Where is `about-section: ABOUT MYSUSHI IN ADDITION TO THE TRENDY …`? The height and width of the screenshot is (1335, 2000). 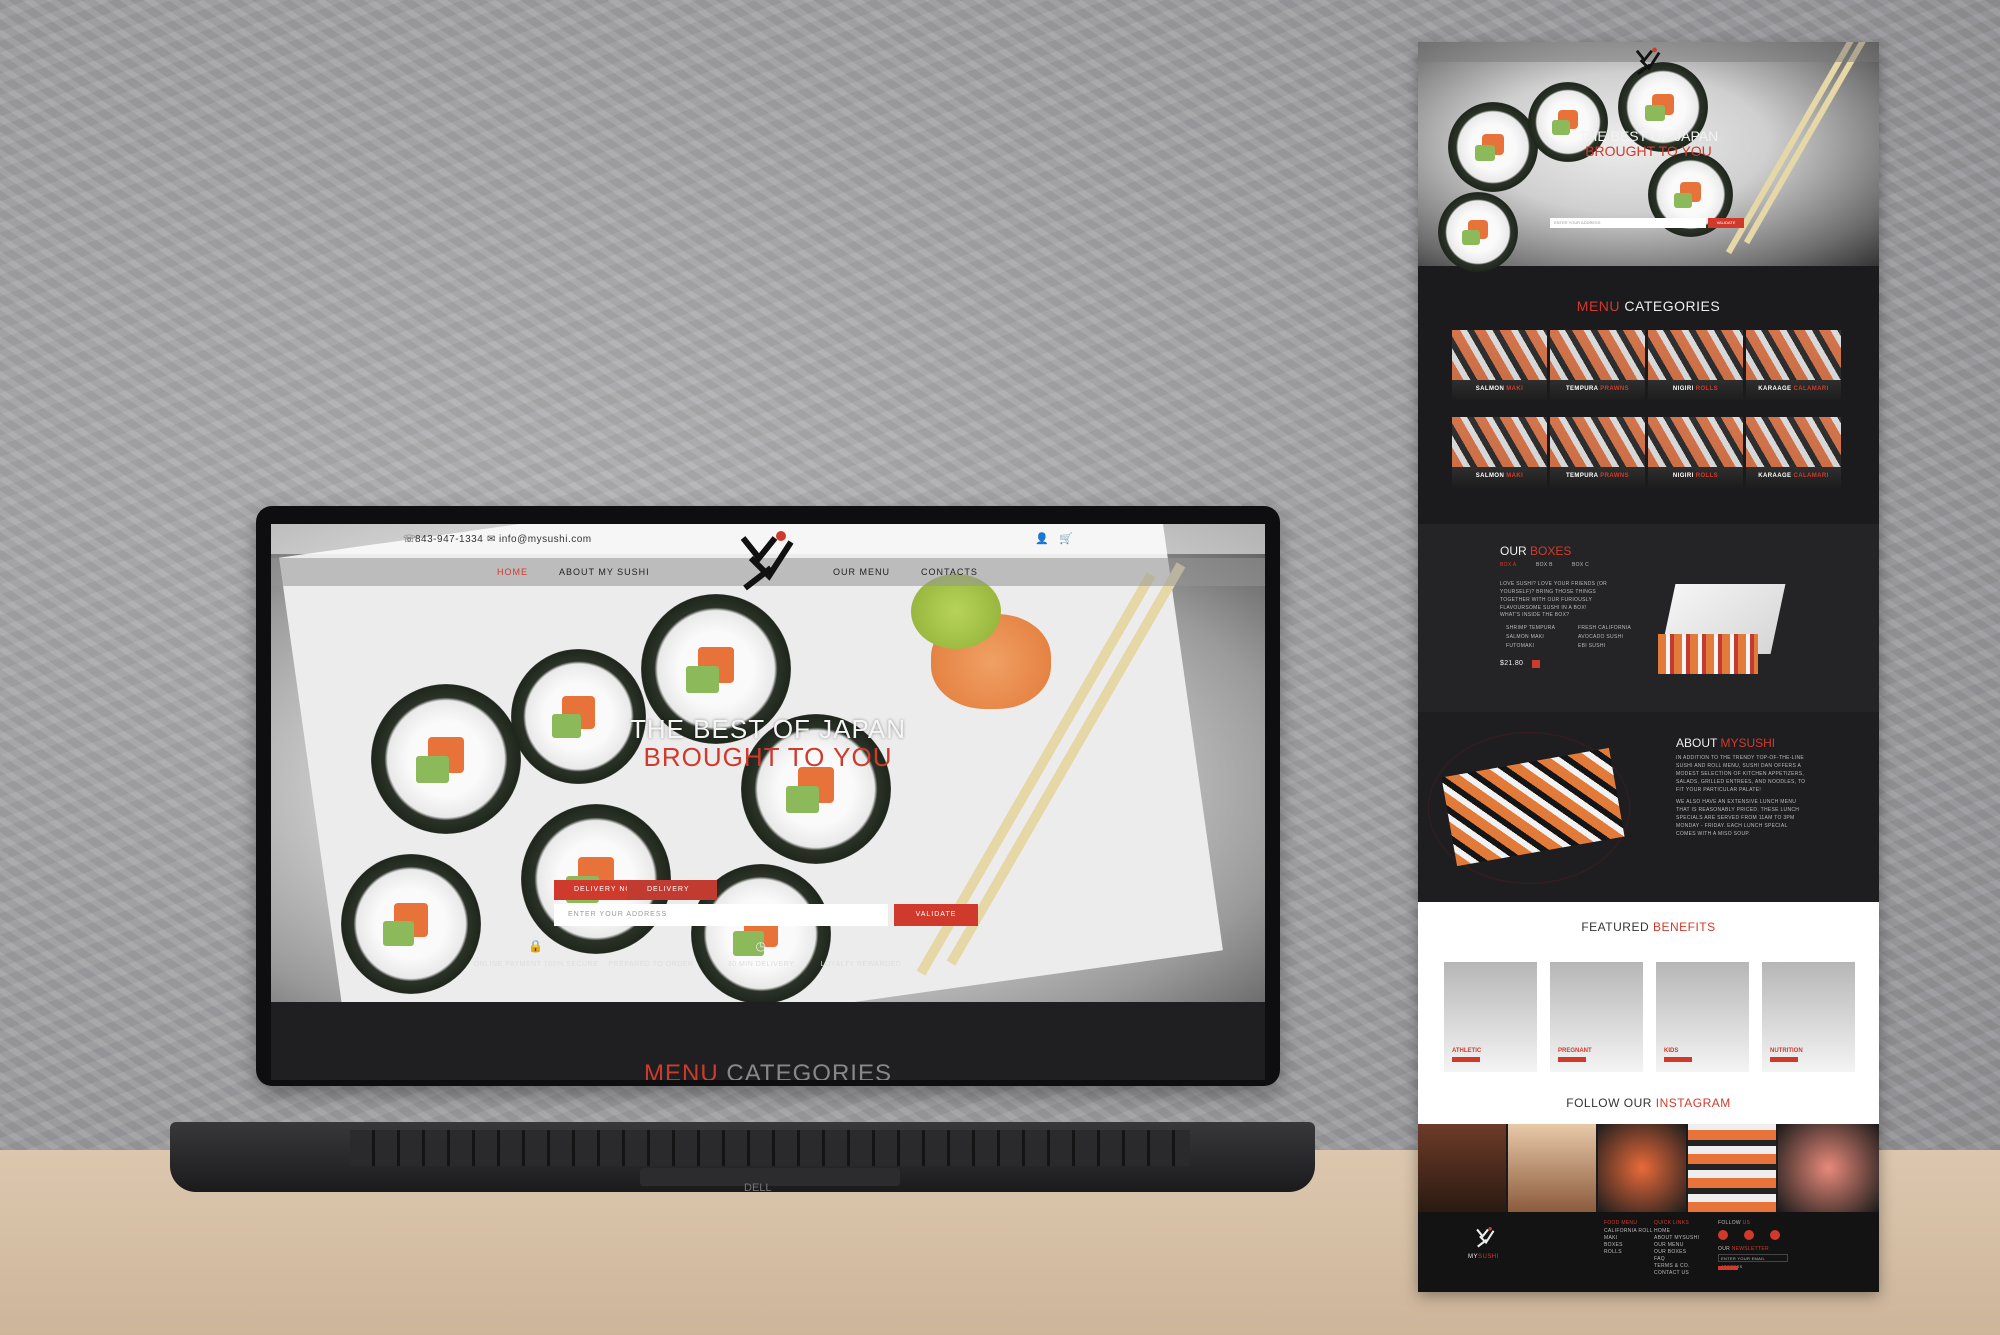
about-section: ABOUT MYSUSHI IN ADDITION TO THE TRENDY … is located at coordinates (1648, 807).